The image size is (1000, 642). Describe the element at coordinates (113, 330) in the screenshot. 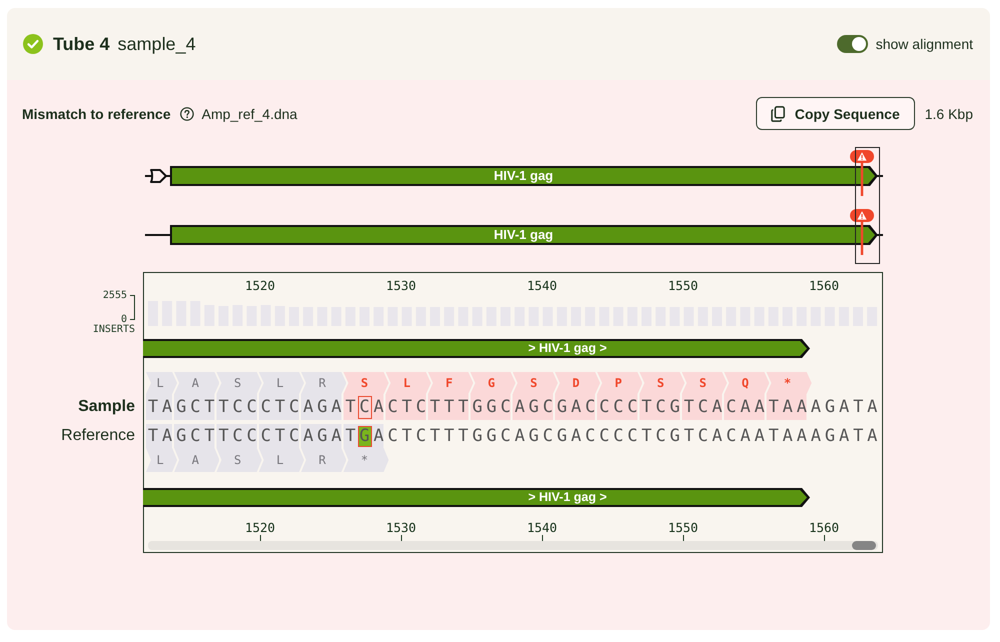

I see `axis-title: INSERTS` at that location.